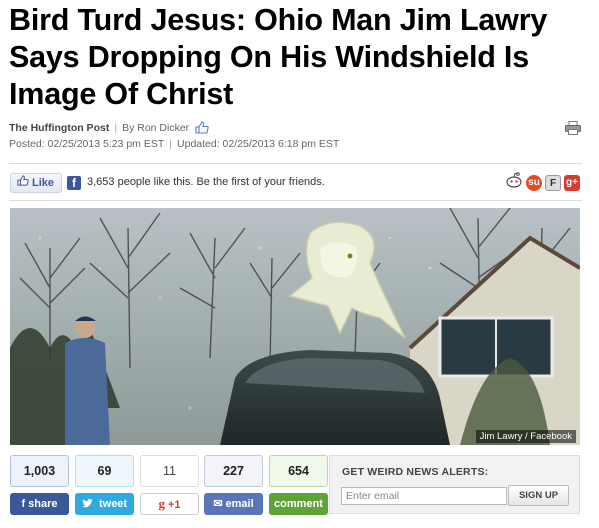 The image size is (599, 528). What do you see at coordinates (87, 144) in the screenshot?
I see `posted-date: Posted: 02/25/2013 5:23 pm EST` at bounding box center [87, 144].